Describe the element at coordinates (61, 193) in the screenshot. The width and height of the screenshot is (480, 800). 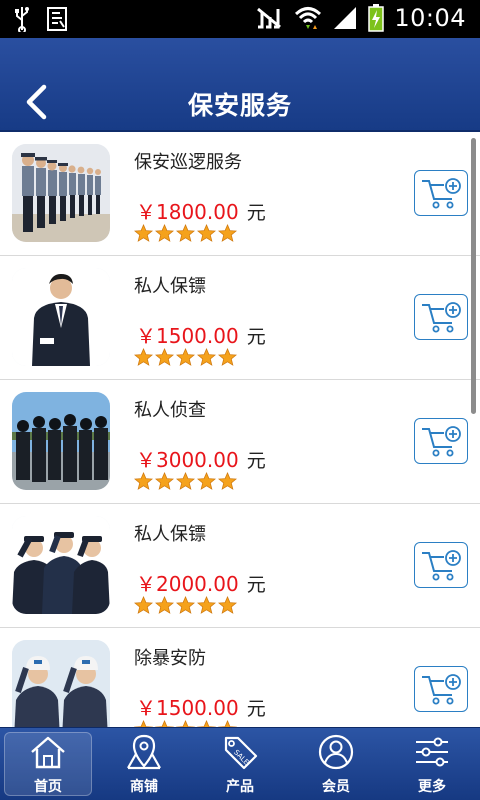
I see `product-image-guards-row` at that location.